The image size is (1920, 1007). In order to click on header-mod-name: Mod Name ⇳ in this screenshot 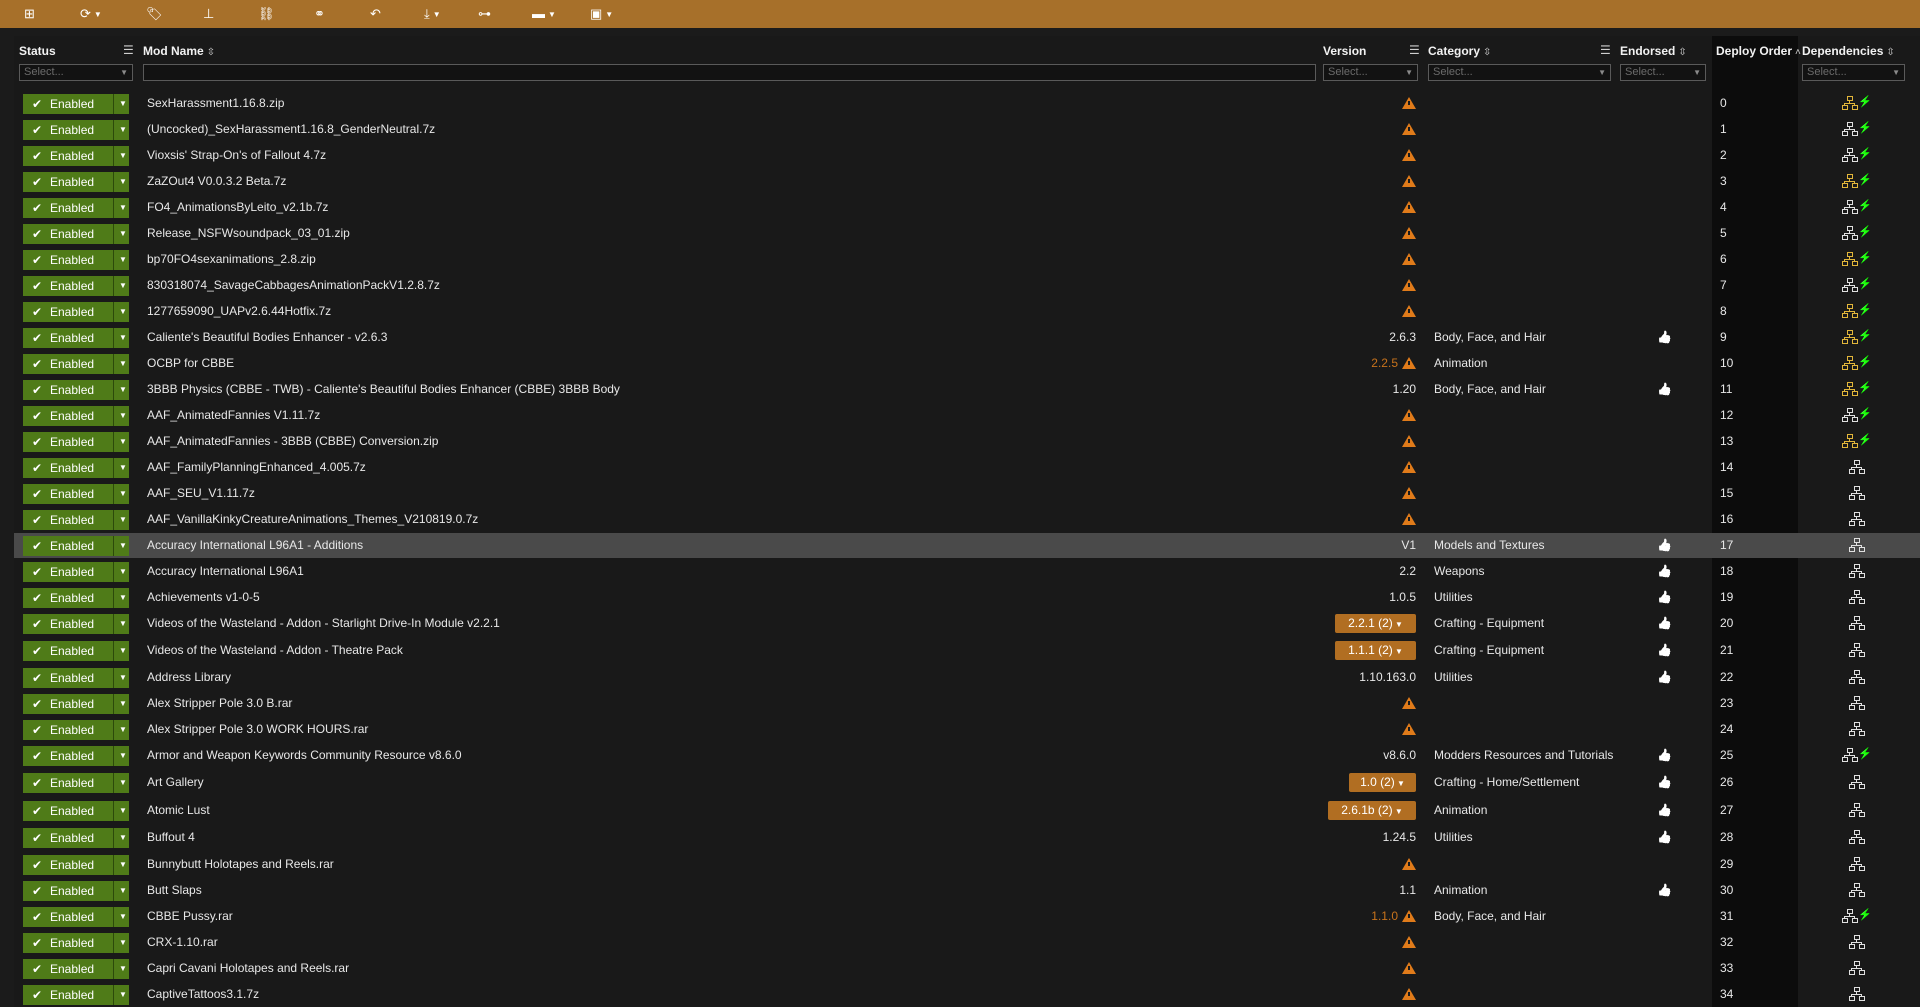, I will do `click(179, 51)`.